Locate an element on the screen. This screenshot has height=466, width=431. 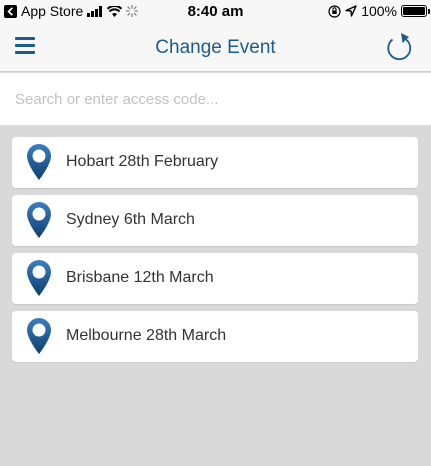
status-bar-right: 100% is located at coordinates (379, 11).